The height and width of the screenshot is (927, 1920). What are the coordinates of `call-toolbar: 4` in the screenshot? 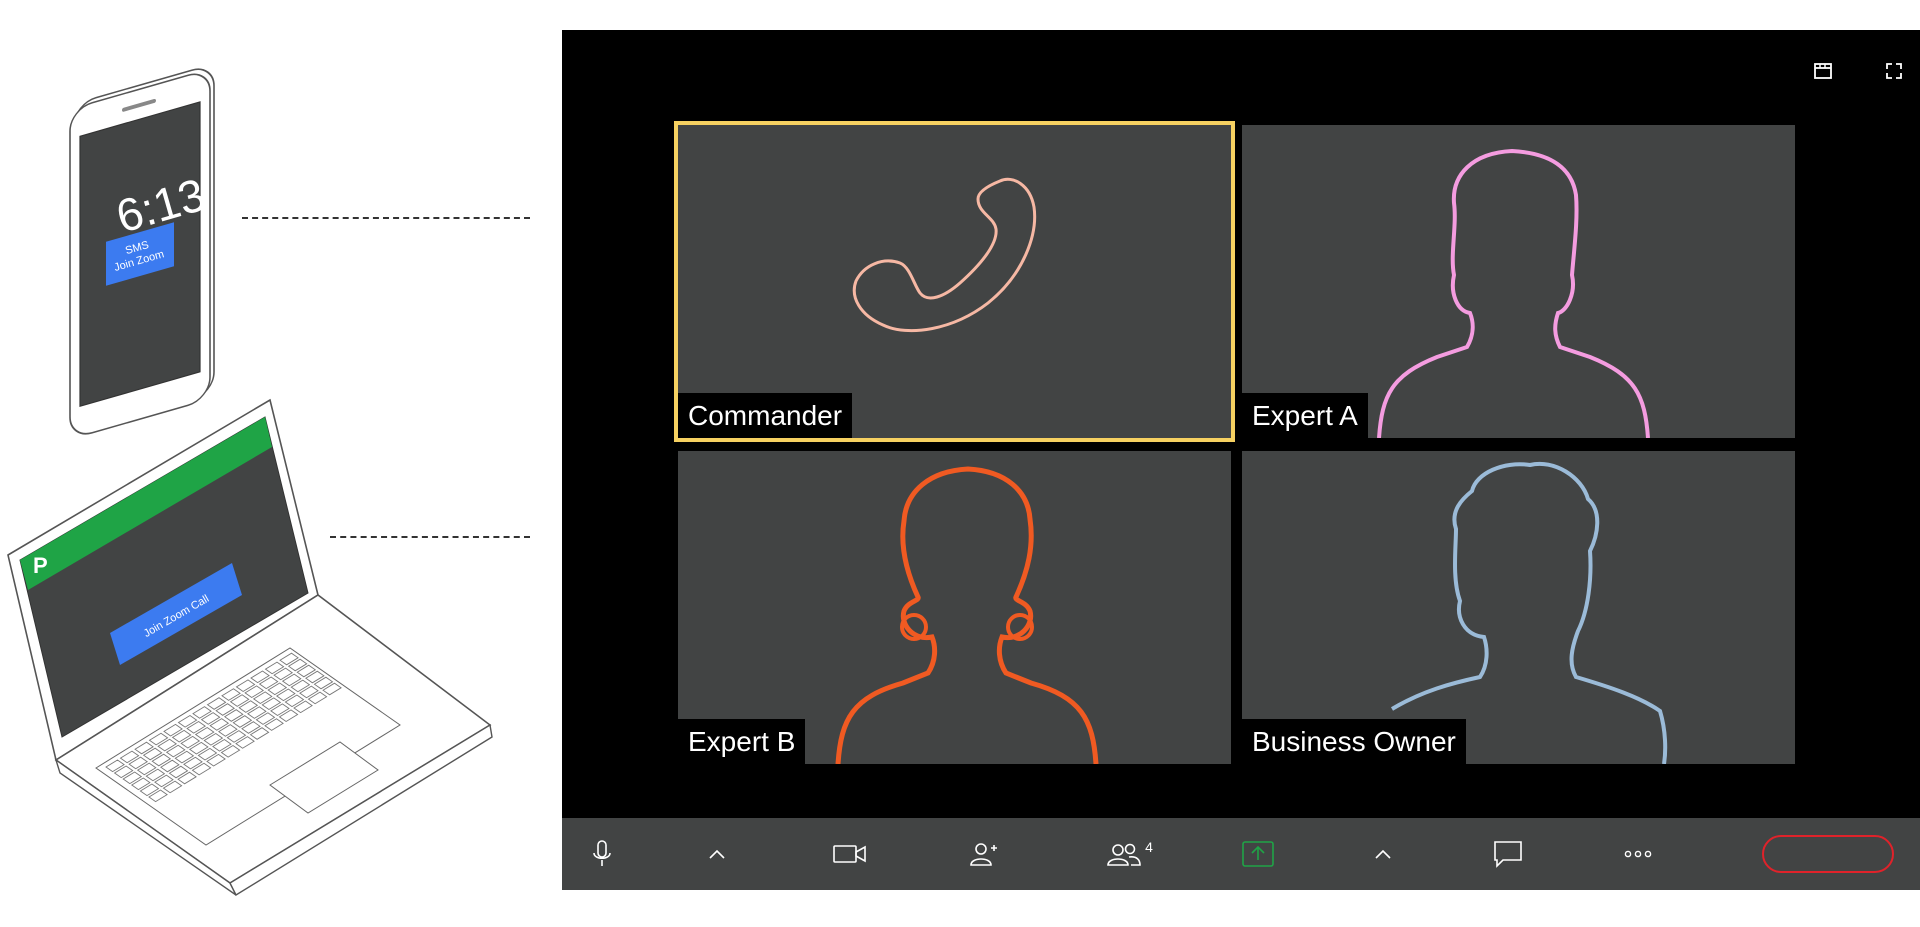 It's located at (1241, 854).